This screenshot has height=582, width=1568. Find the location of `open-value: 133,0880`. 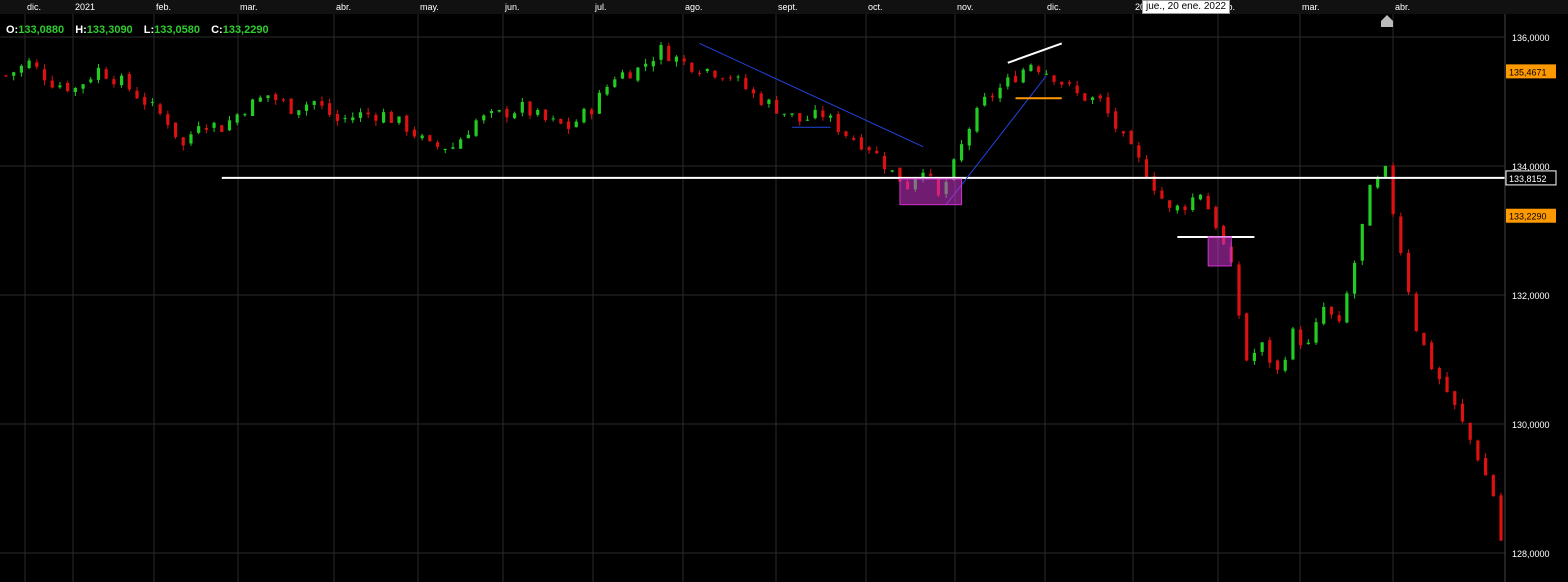

open-value: 133,0880 is located at coordinates (41, 30).